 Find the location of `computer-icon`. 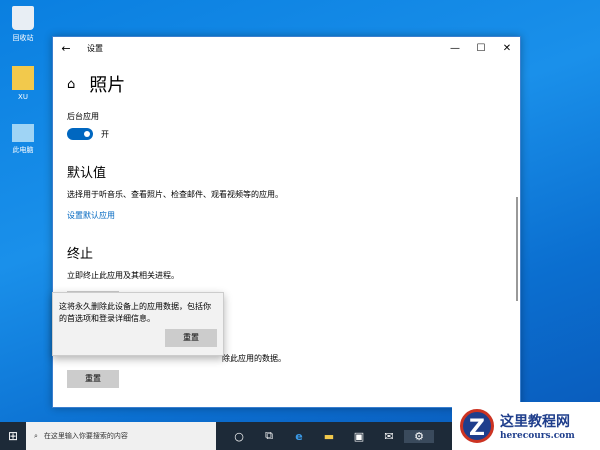

computer-icon is located at coordinates (23, 133).